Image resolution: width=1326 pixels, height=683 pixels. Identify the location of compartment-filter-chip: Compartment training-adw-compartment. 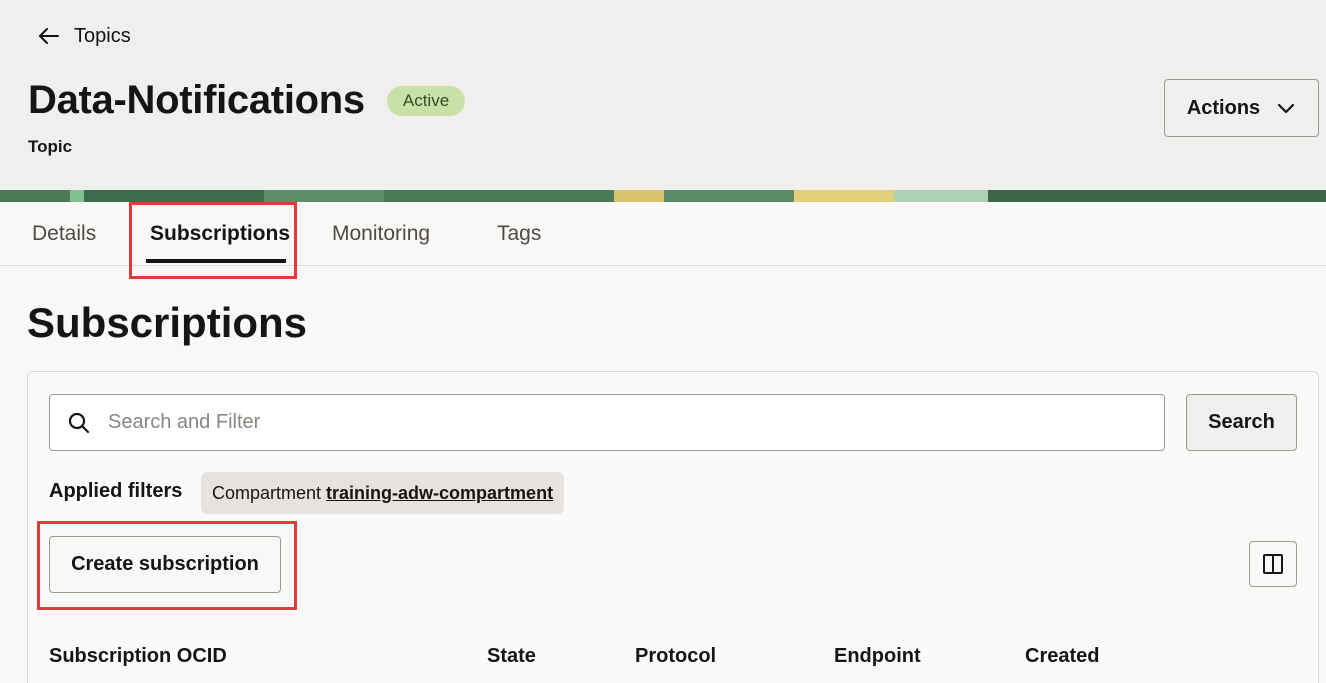
(383, 493).